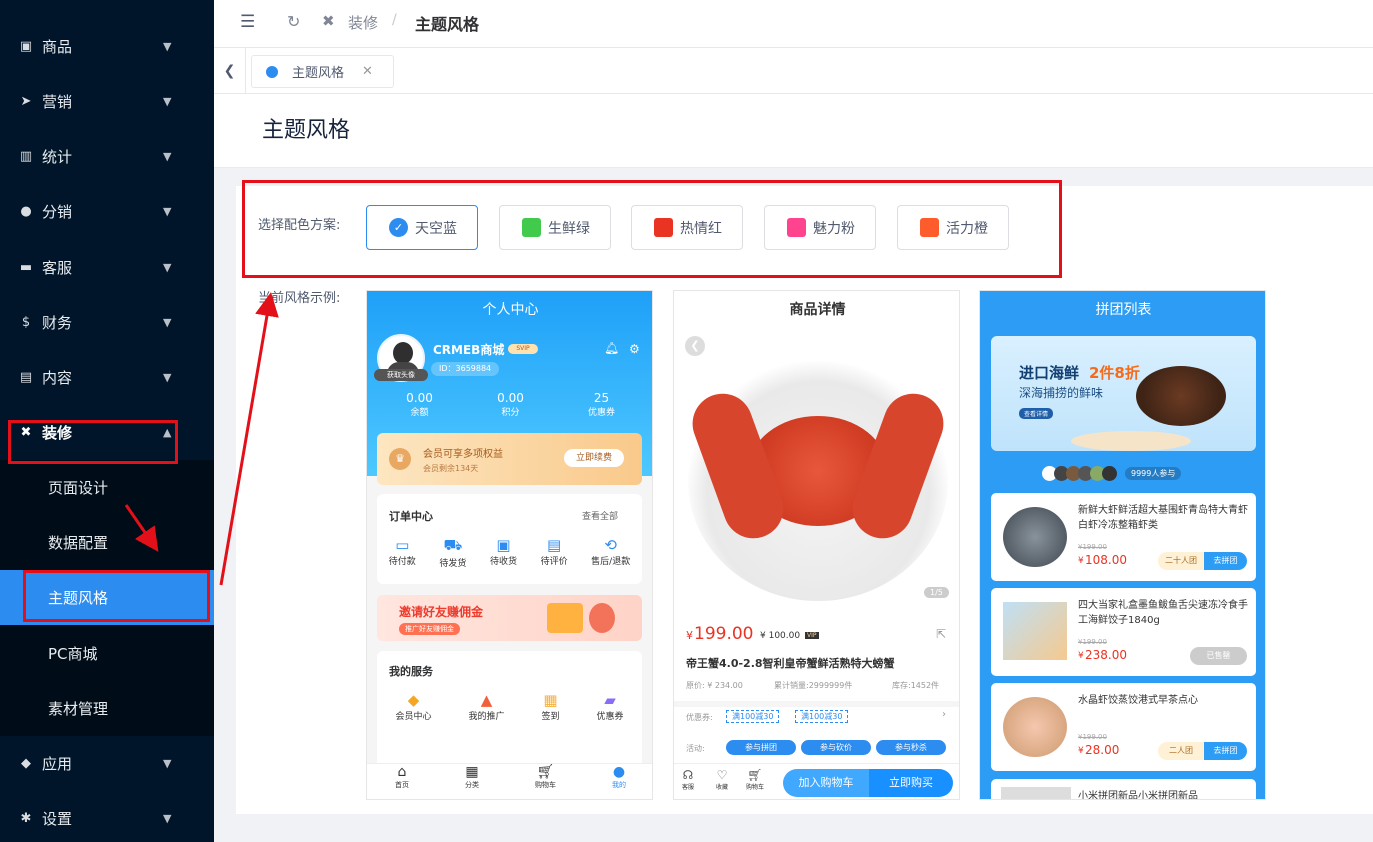  Describe the element at coordinates (141, 528) in the screenshot. I see `arrow-down` at that location.